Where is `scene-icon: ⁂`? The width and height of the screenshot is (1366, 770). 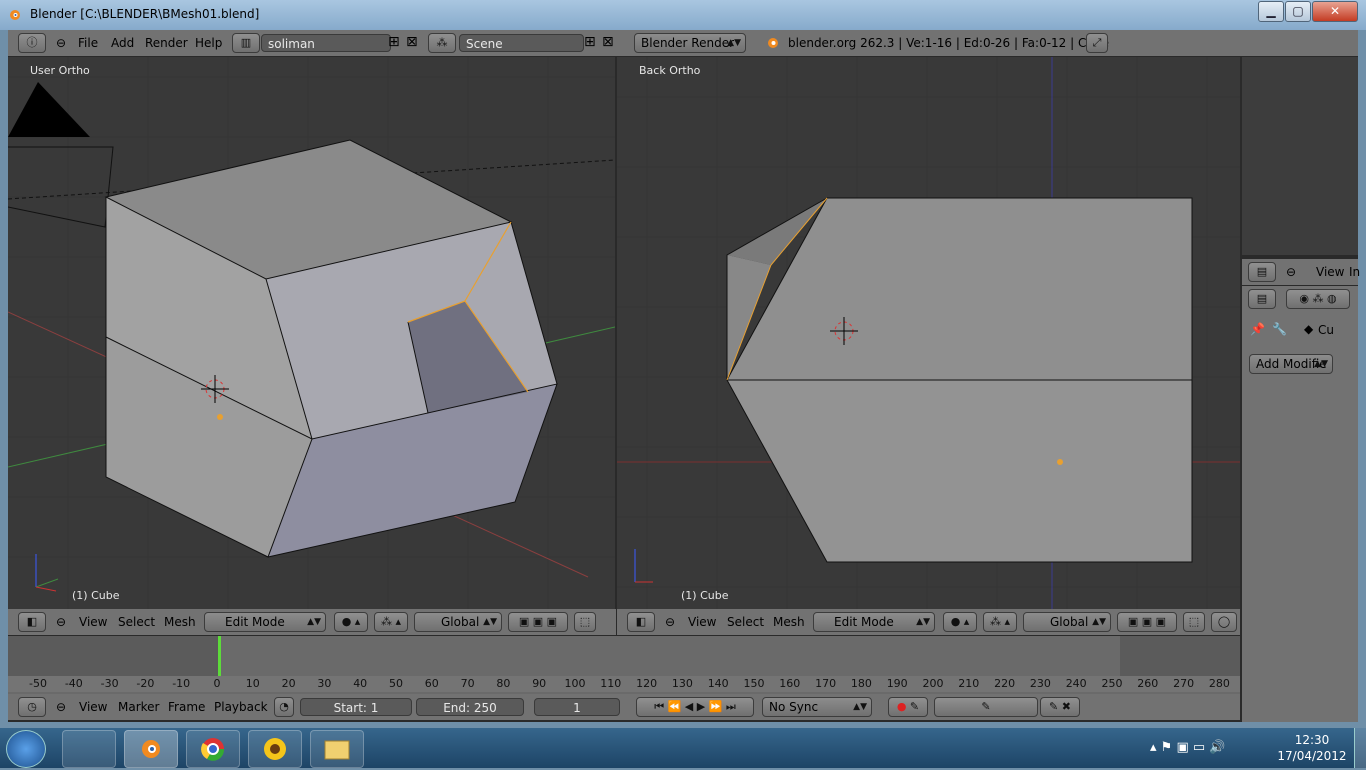 scene-icon: ⁂ is located at coordinates (442, 43).